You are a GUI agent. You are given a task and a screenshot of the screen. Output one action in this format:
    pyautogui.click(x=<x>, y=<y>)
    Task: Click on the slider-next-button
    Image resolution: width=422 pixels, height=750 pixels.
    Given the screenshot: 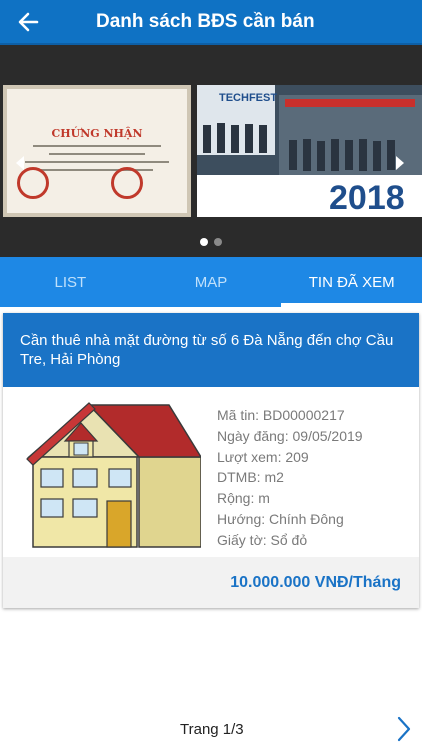 What is the action you would take?
    pyautogui.click(x=400, y=163)
    